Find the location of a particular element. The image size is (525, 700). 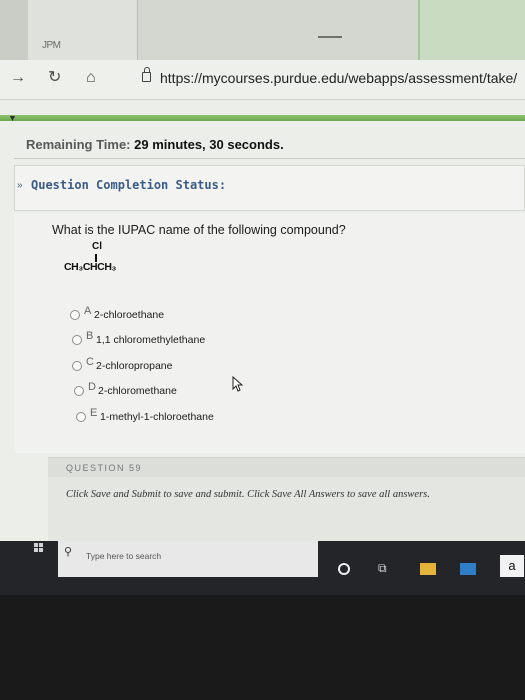

mail-icon is located at coordinates (468, 569).